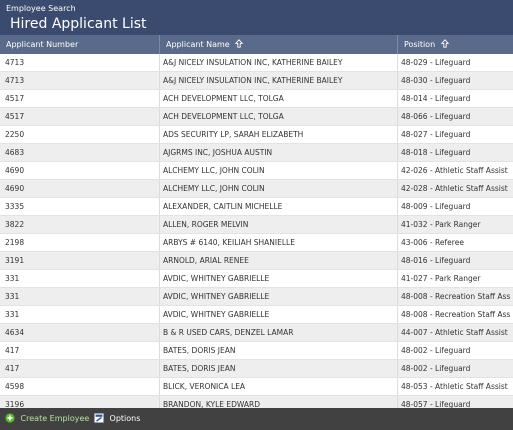 The height and width of the screenshot is (430, 513). Describe the element at coordinates (454, 386) in the screenshot. I see `position-cell: 48-053 - Athletic Staff Assist` at that location.